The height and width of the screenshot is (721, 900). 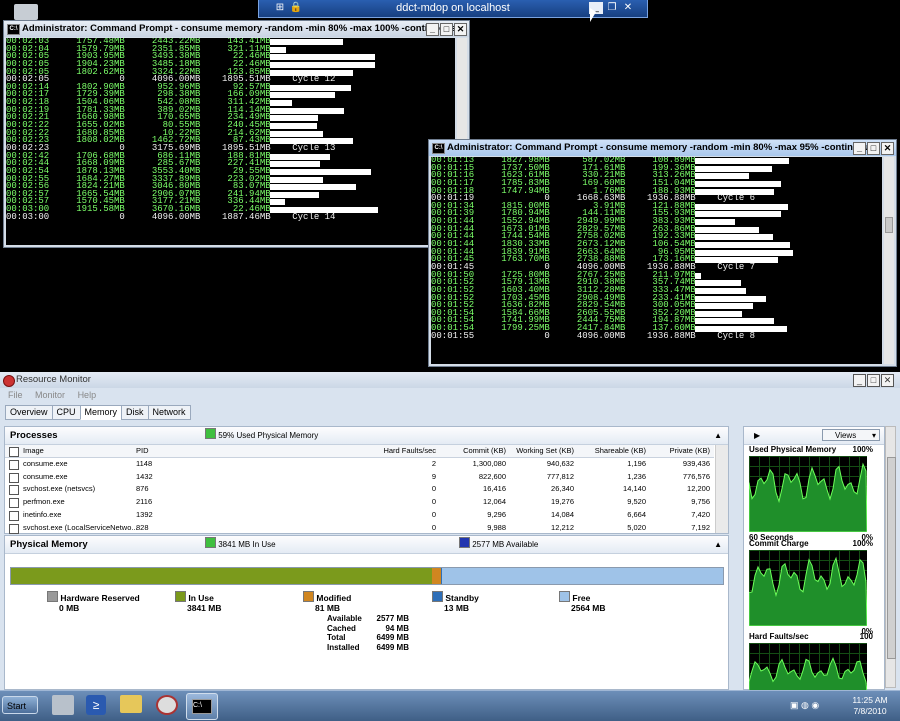 I want to click on col-working-set: Working Set (KB), so click(x=545, y=451).